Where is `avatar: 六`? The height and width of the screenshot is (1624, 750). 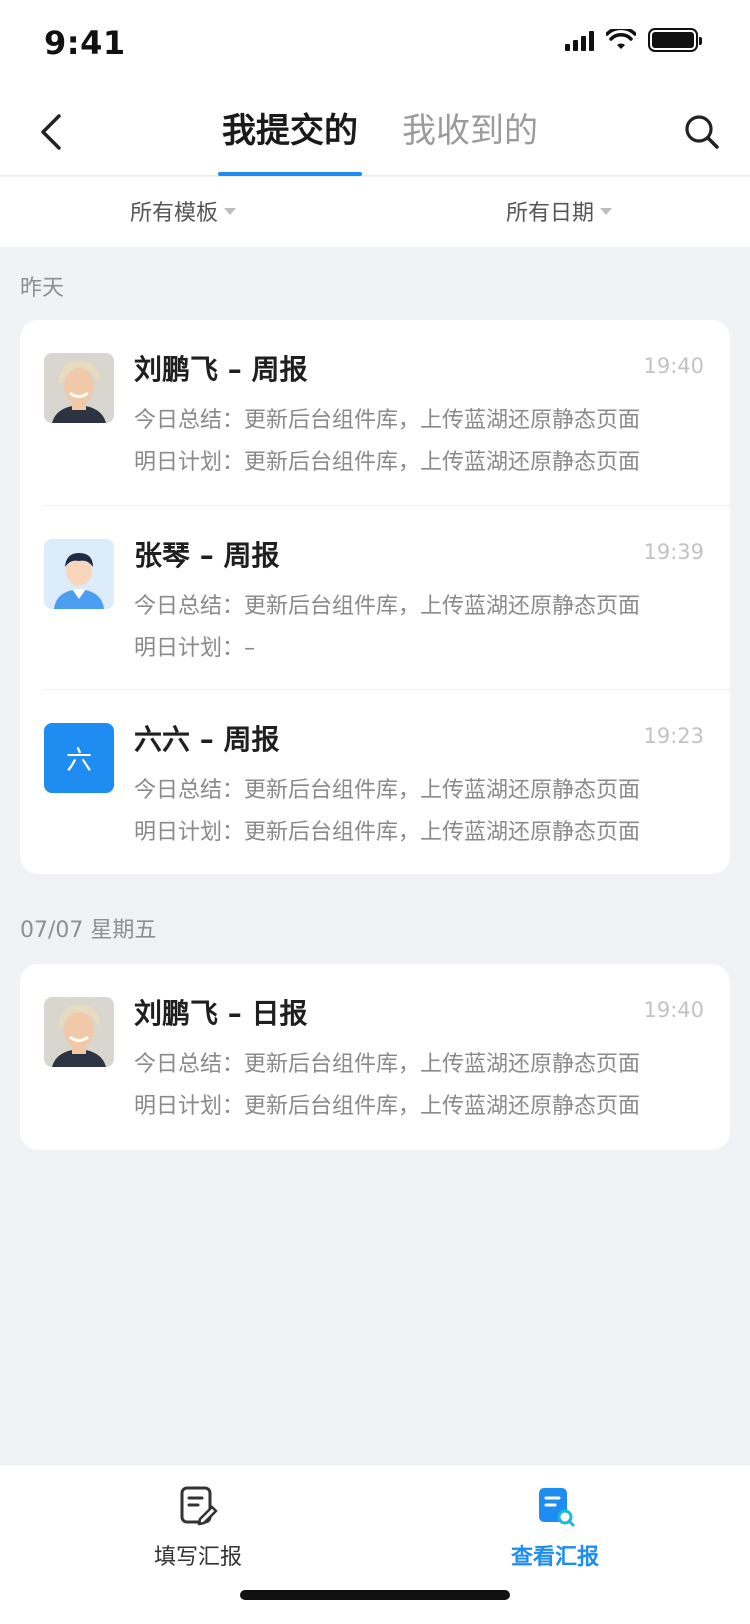 avatar: 六 is located at coordinates (79, 758).